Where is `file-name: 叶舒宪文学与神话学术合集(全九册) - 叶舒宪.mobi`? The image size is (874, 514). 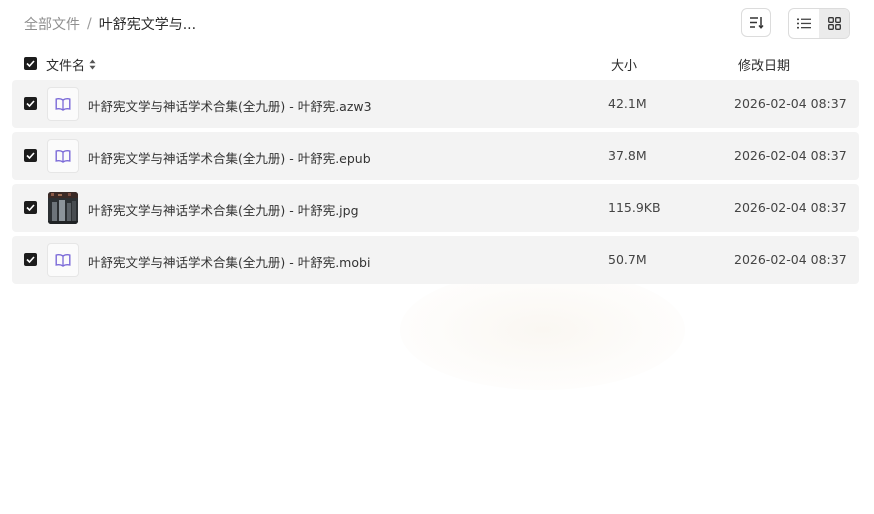
file-name: 叶舒宪文学与神话学术合集(全九册) - 叶舒宪.mobi is located at coordinates (229, 261).